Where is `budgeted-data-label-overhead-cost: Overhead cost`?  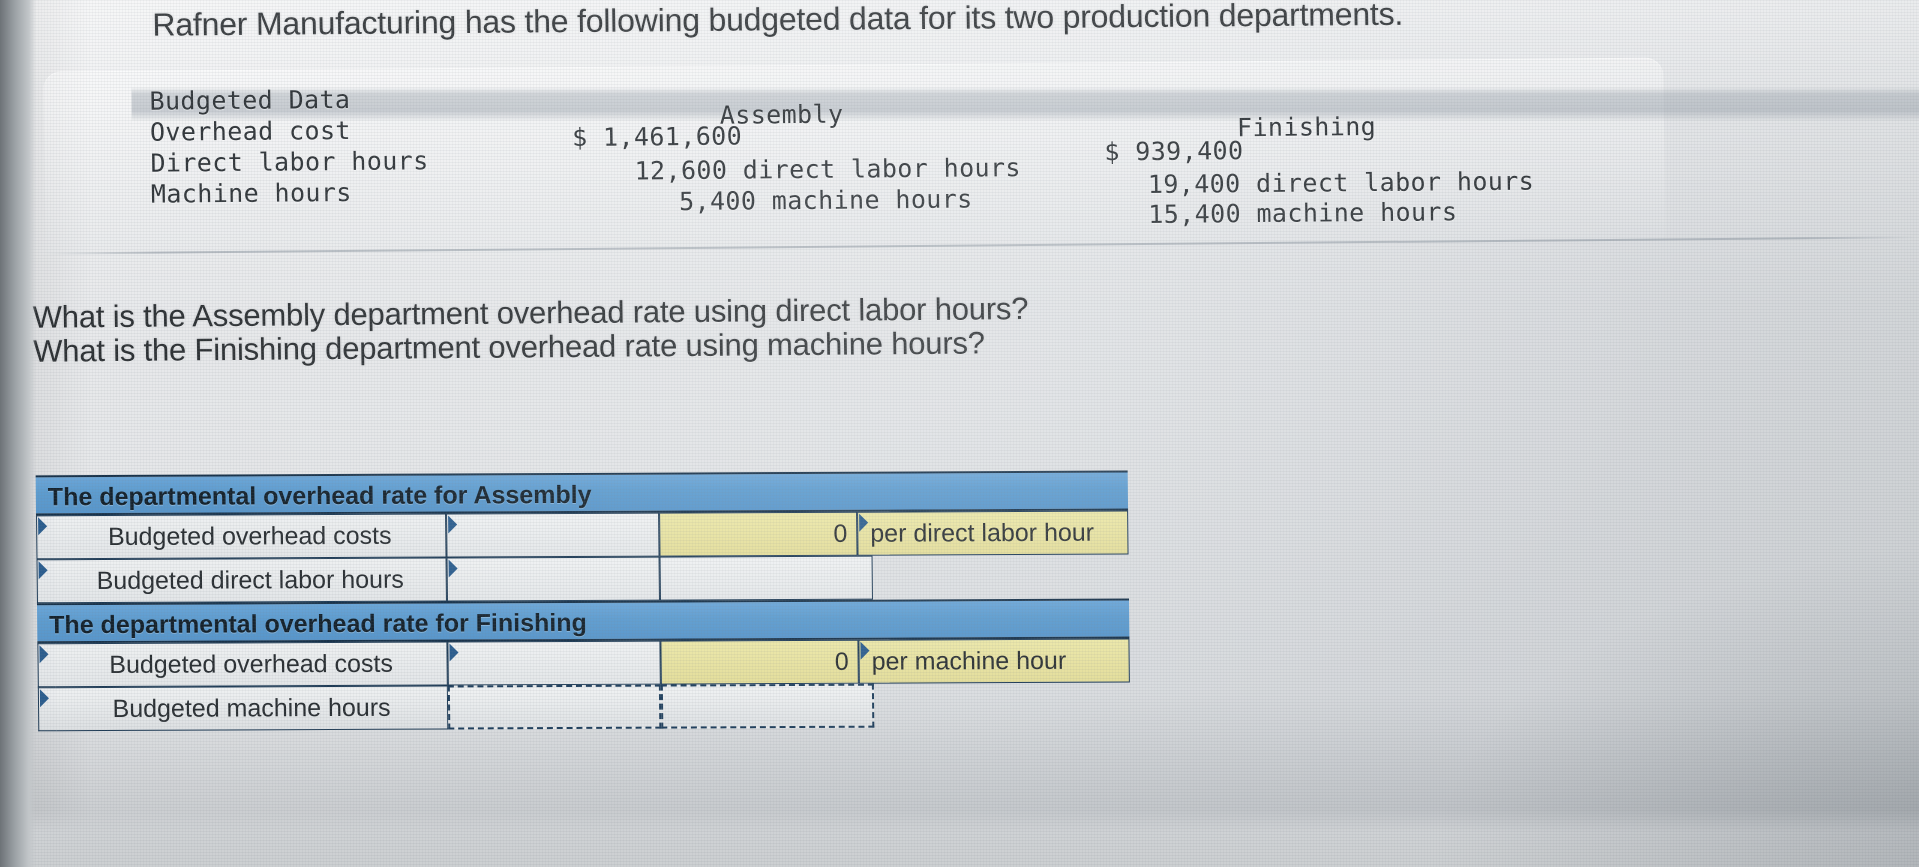 budgeted-data-label-overhead-cost: Overhead cost is located at coordinates (250, 131).